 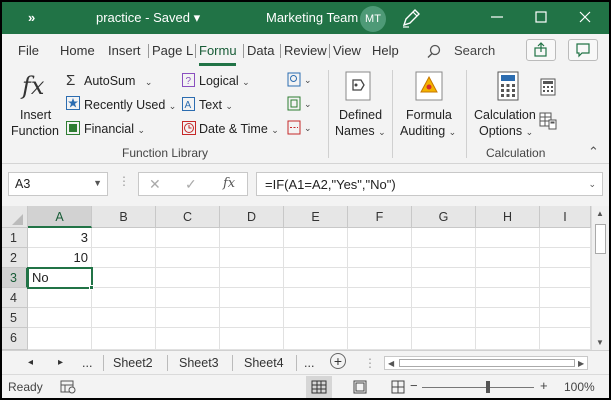 I want to click on cell-c4, so click(x=188, y=298).